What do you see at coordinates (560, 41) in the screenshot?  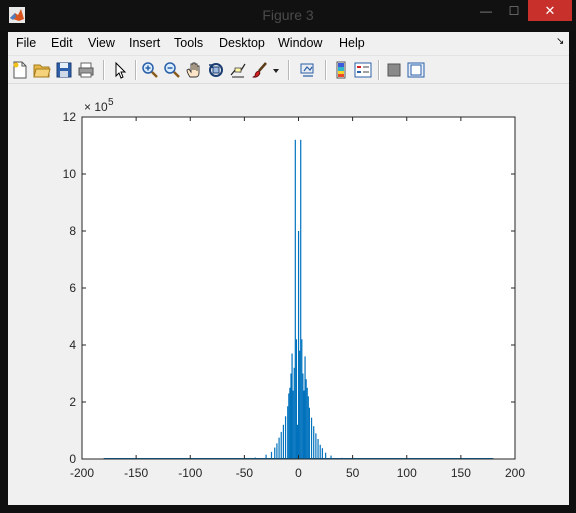 I see `dock-arrow-icon: ↘` at bounding box center [560, 41].